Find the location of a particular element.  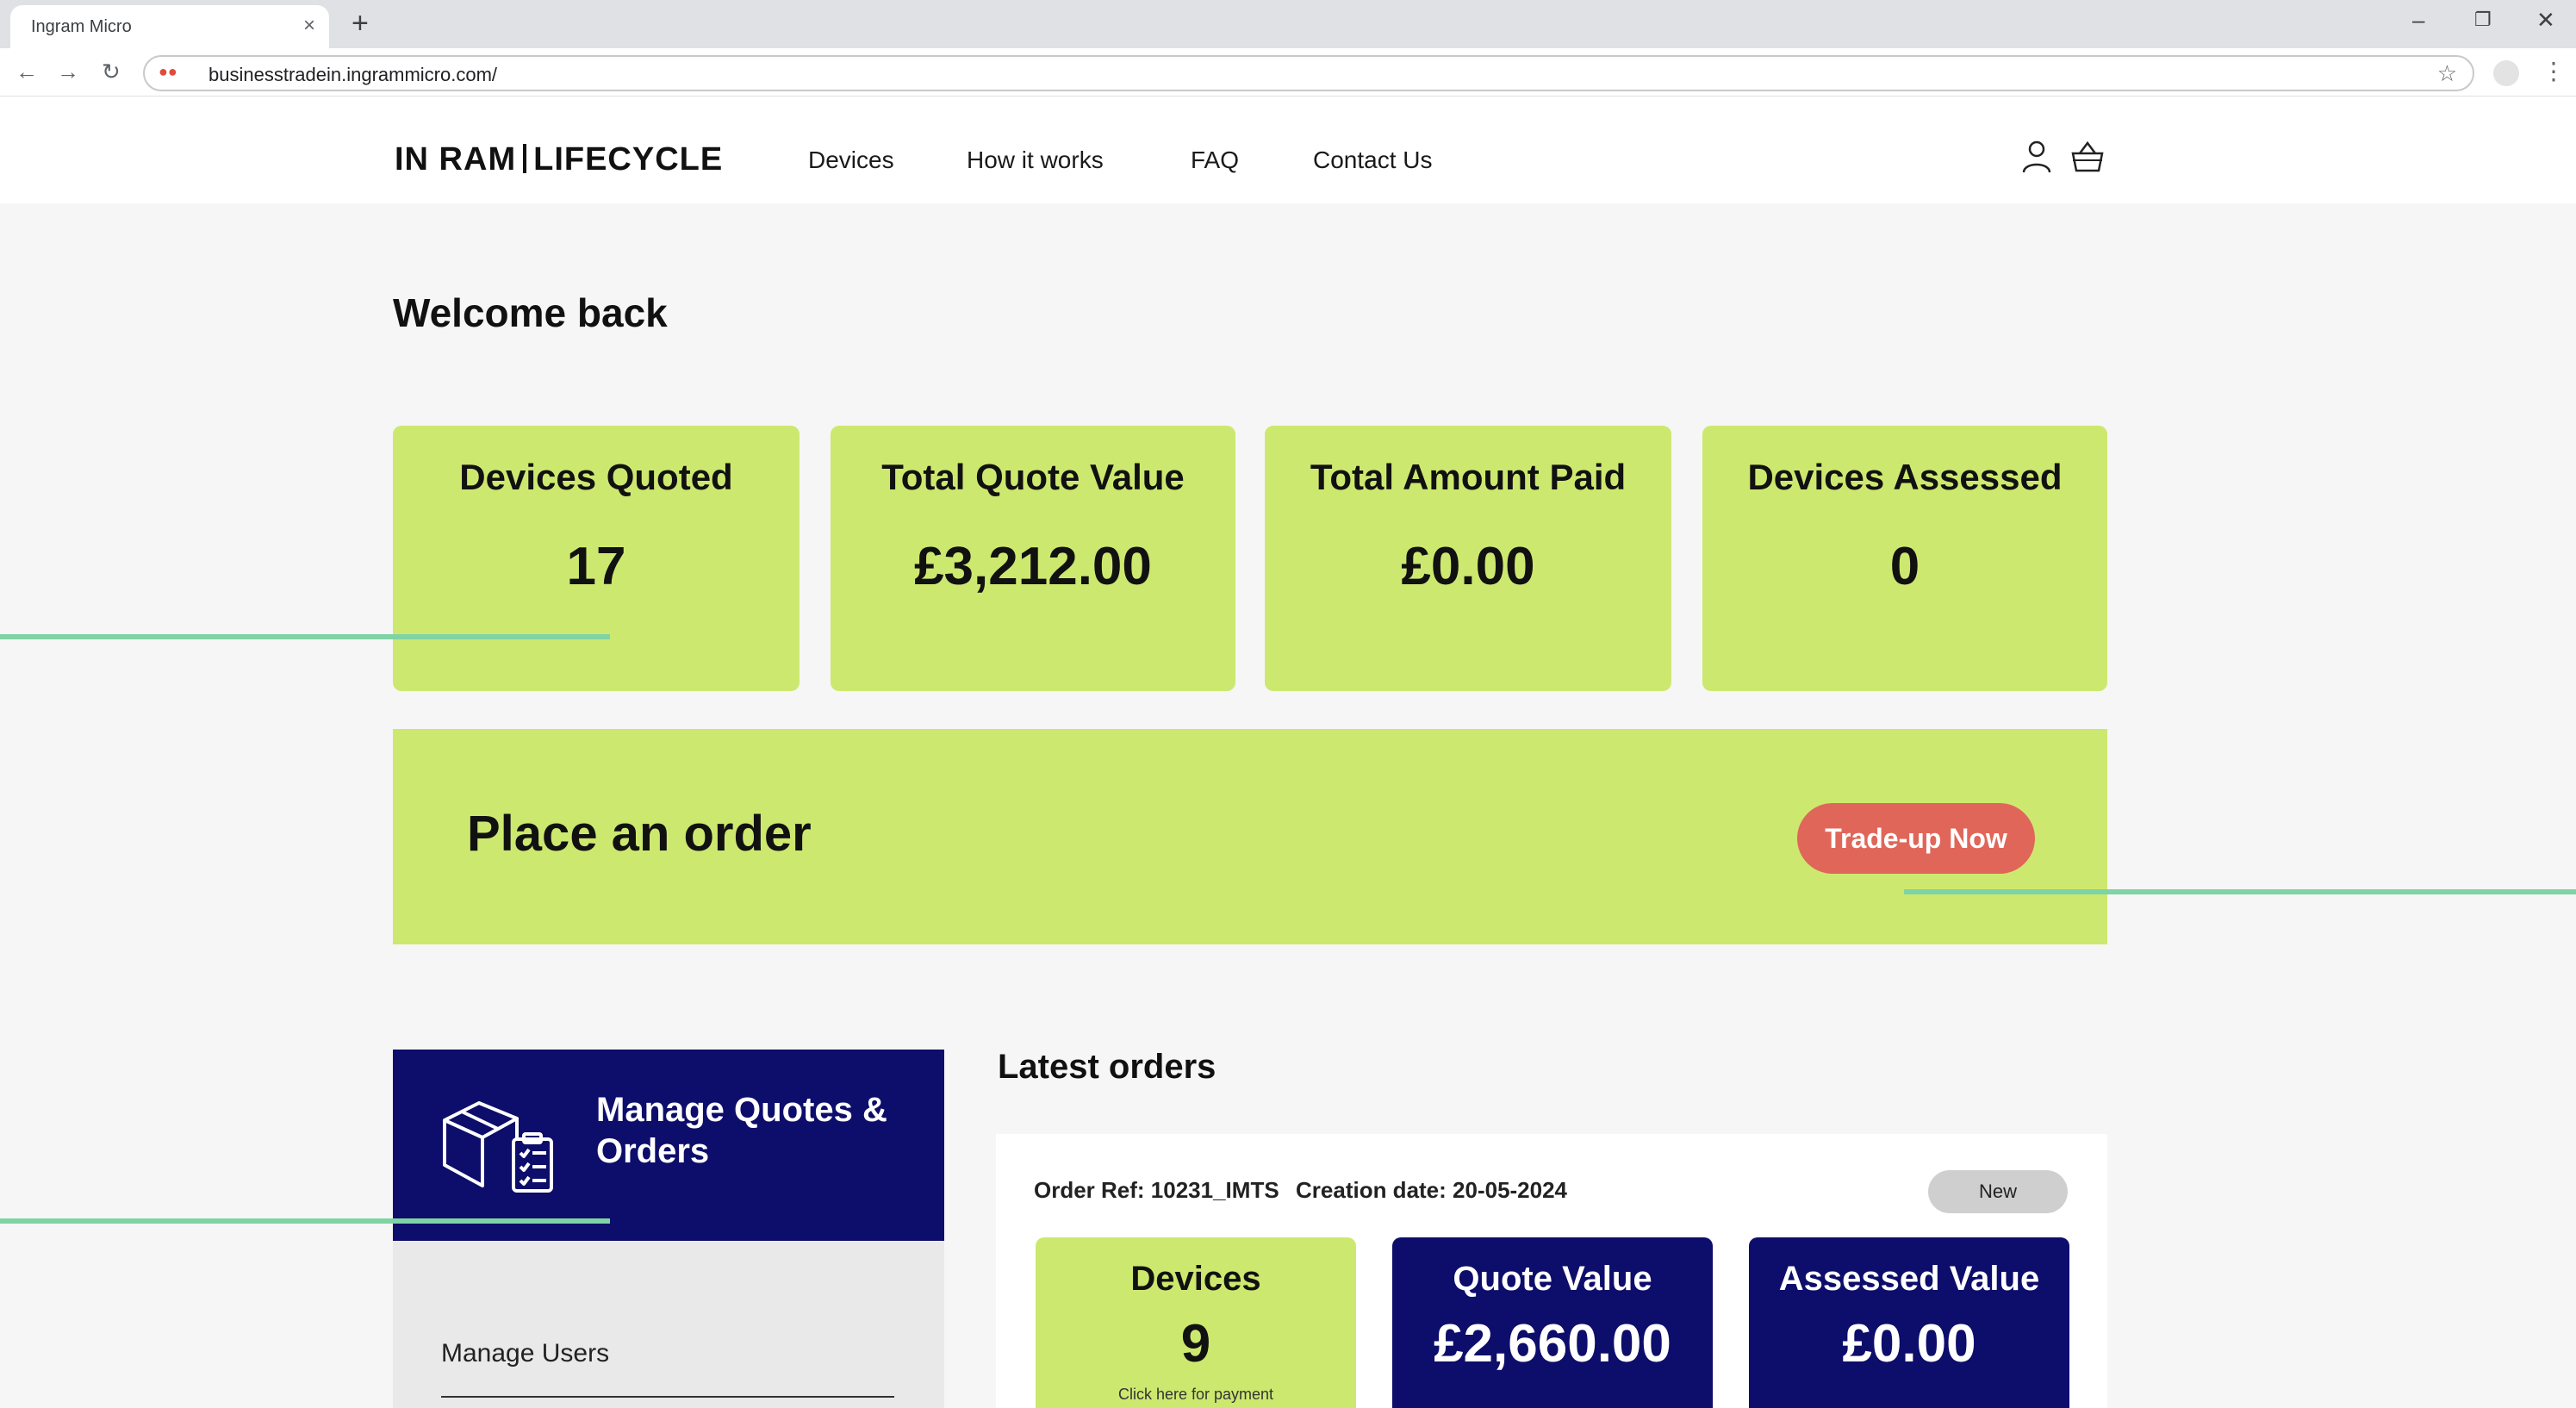

callout-line-stats is located at coordinates (305, 636).